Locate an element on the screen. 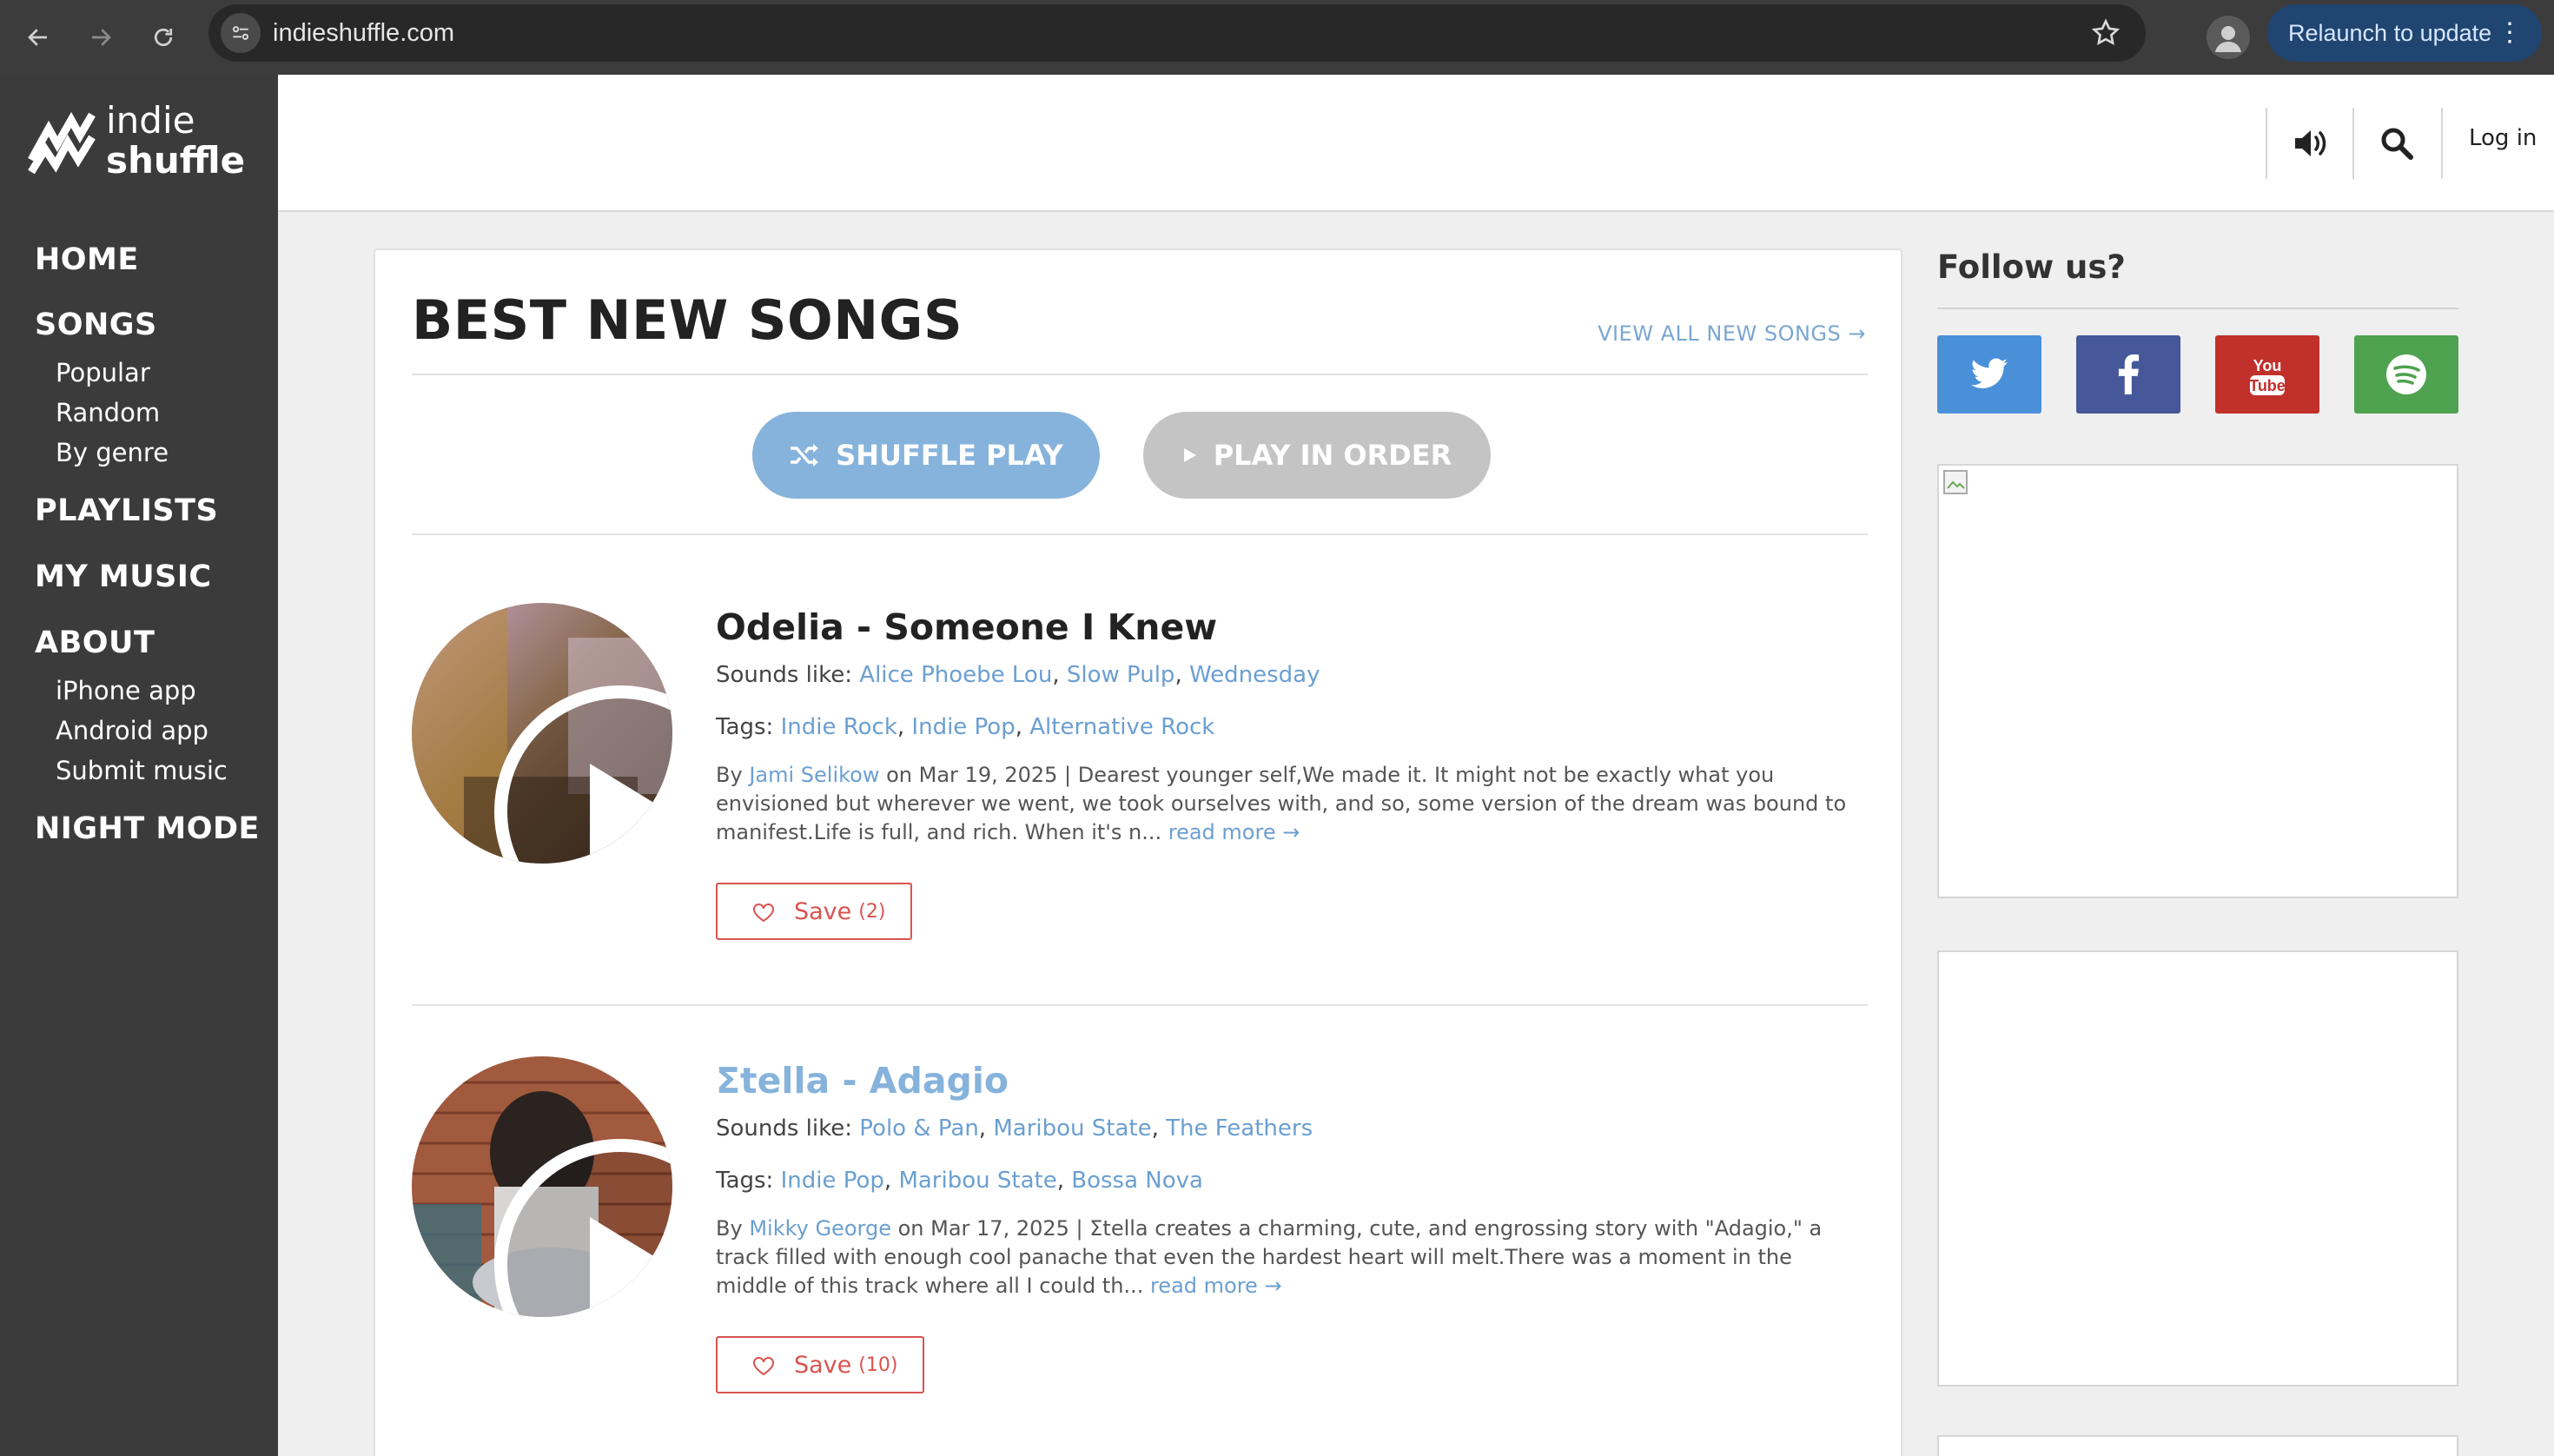 Image resolution: width=2554 pixels, height=1456 pixels. sidebar-item-iphone-app: iPhone app is located at coordinates (126, 690).